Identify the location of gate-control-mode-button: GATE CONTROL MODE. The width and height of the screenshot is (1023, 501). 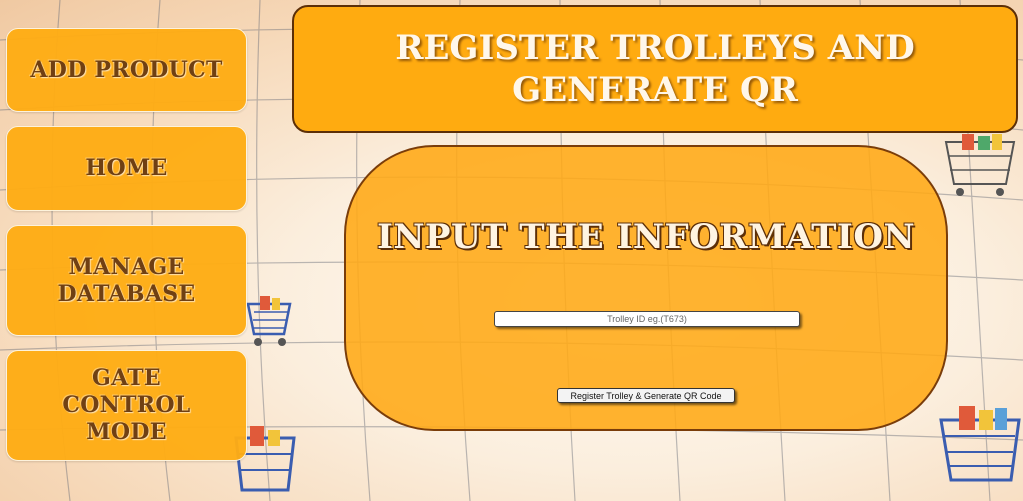
(126, 405).